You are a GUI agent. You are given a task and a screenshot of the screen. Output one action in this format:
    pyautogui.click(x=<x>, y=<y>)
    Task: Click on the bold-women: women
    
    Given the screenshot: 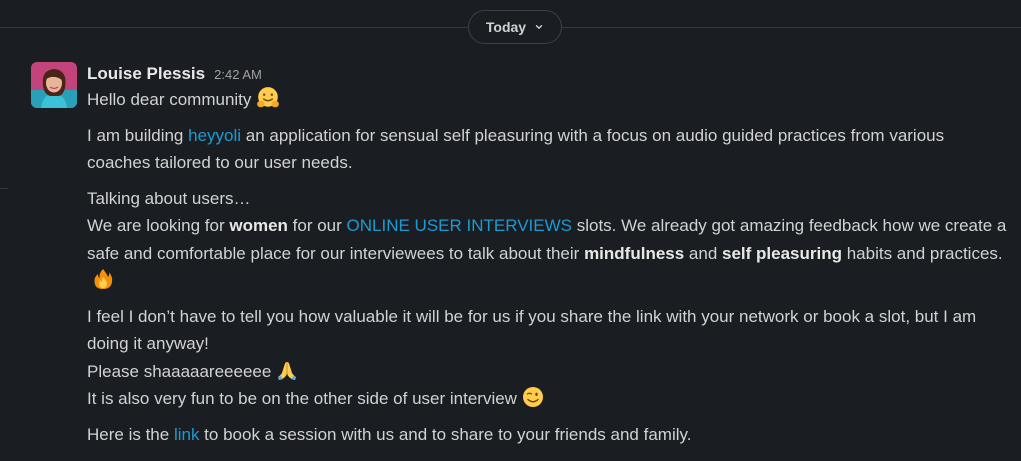 What is the action you would take?
    pyautogui.click(x=258, y=225)
    